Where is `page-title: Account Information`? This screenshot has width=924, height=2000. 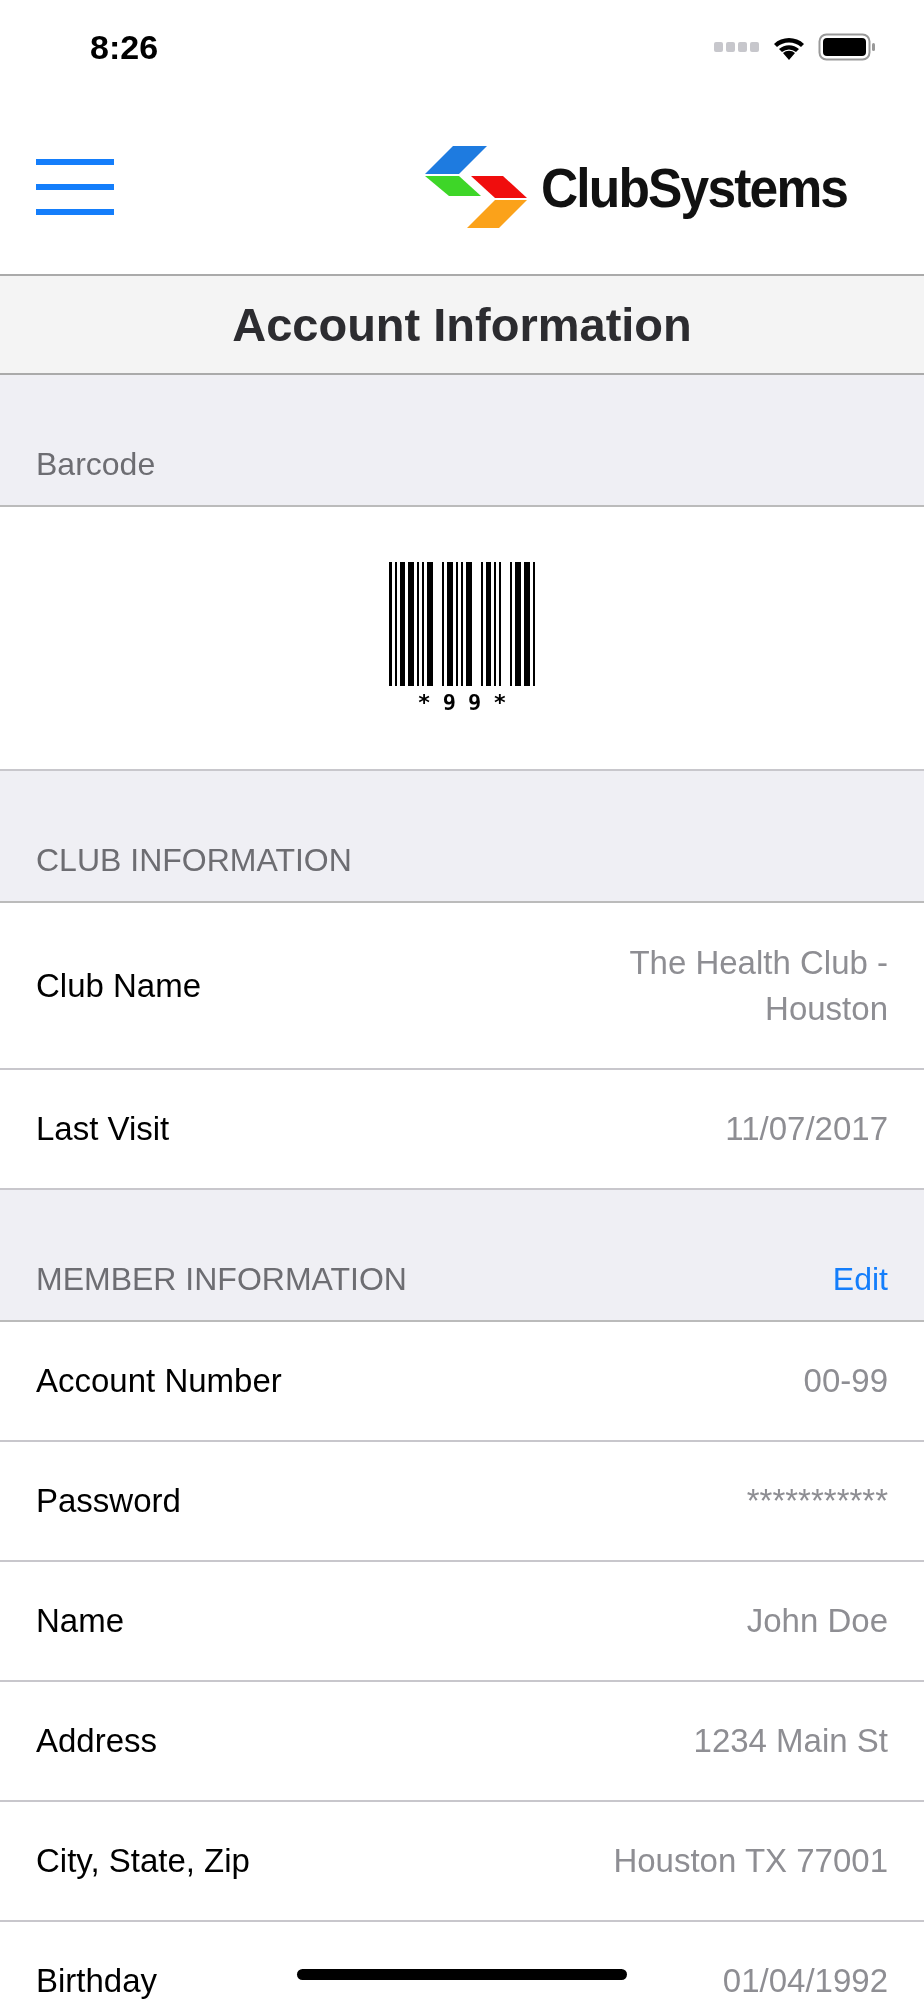
page-title: Account Information is located at coordinates (462, 324).